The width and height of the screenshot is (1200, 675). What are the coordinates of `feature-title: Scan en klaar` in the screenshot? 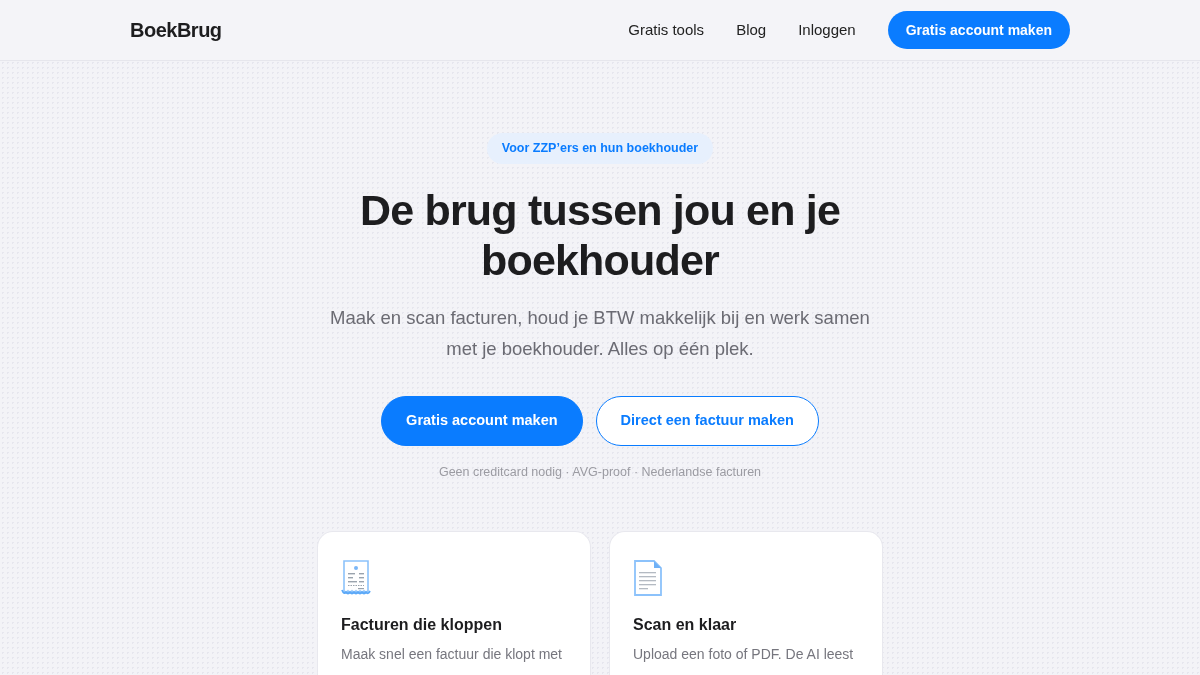 It's located at (685, 625).